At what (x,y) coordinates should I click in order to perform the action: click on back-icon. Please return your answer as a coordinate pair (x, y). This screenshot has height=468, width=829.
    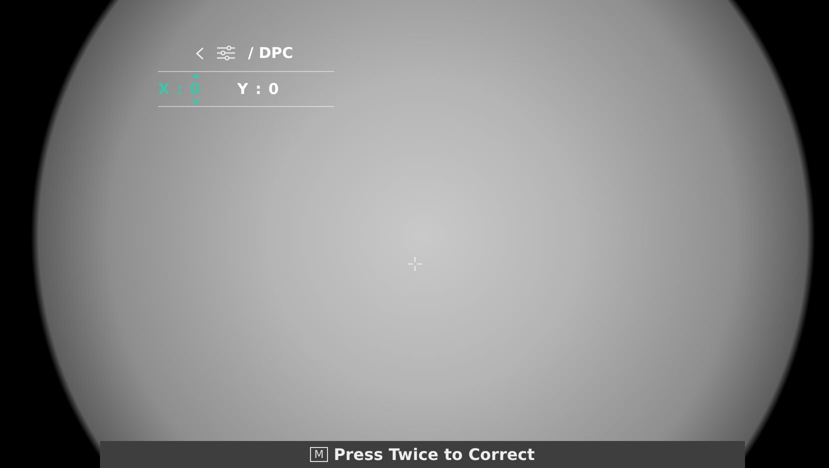
    Looking at the image, I should click on (200, 53).